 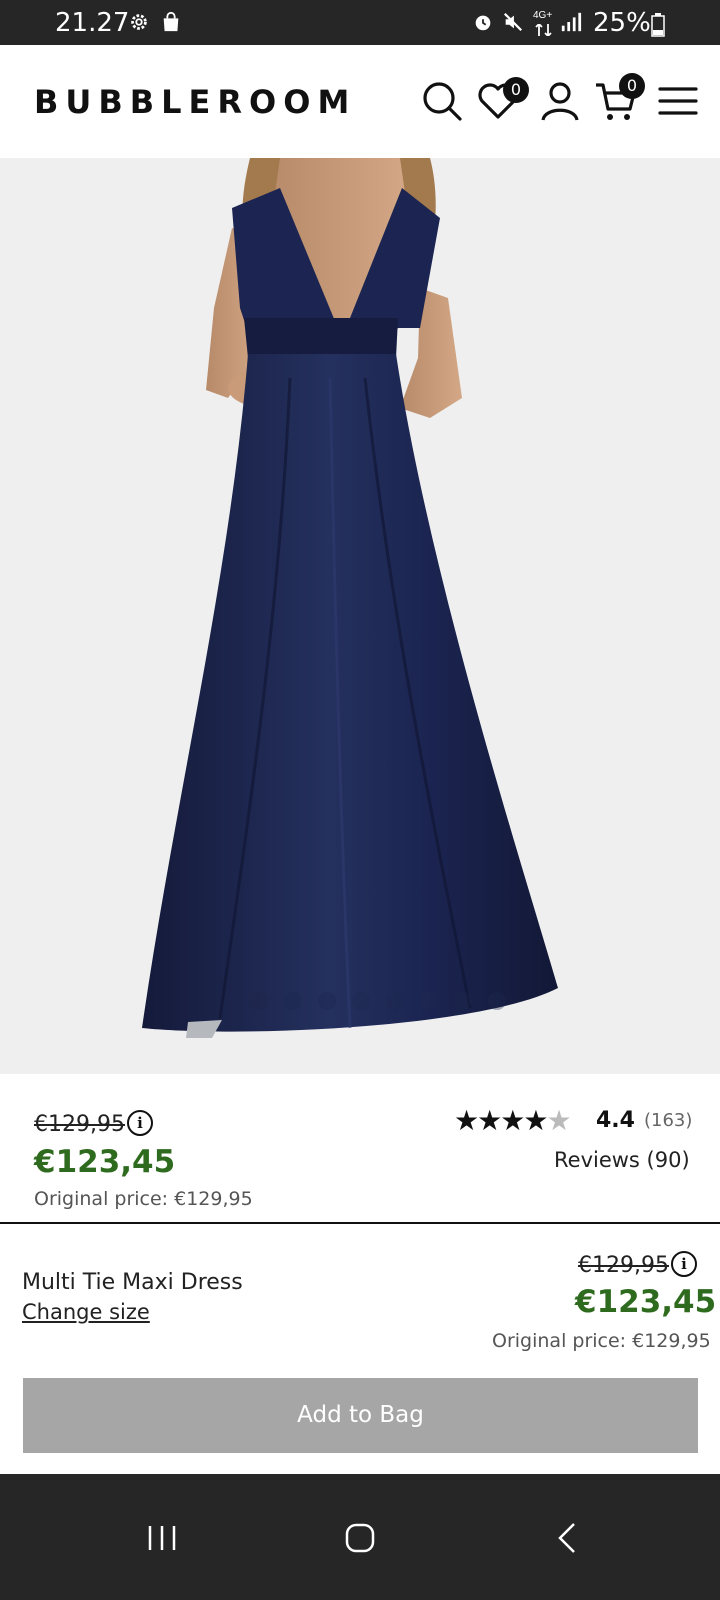 What do you see at coordinates (516, 90) in the screenshot?
I see `wishlist-count-badge: 0` at bounding box center [516, 90].